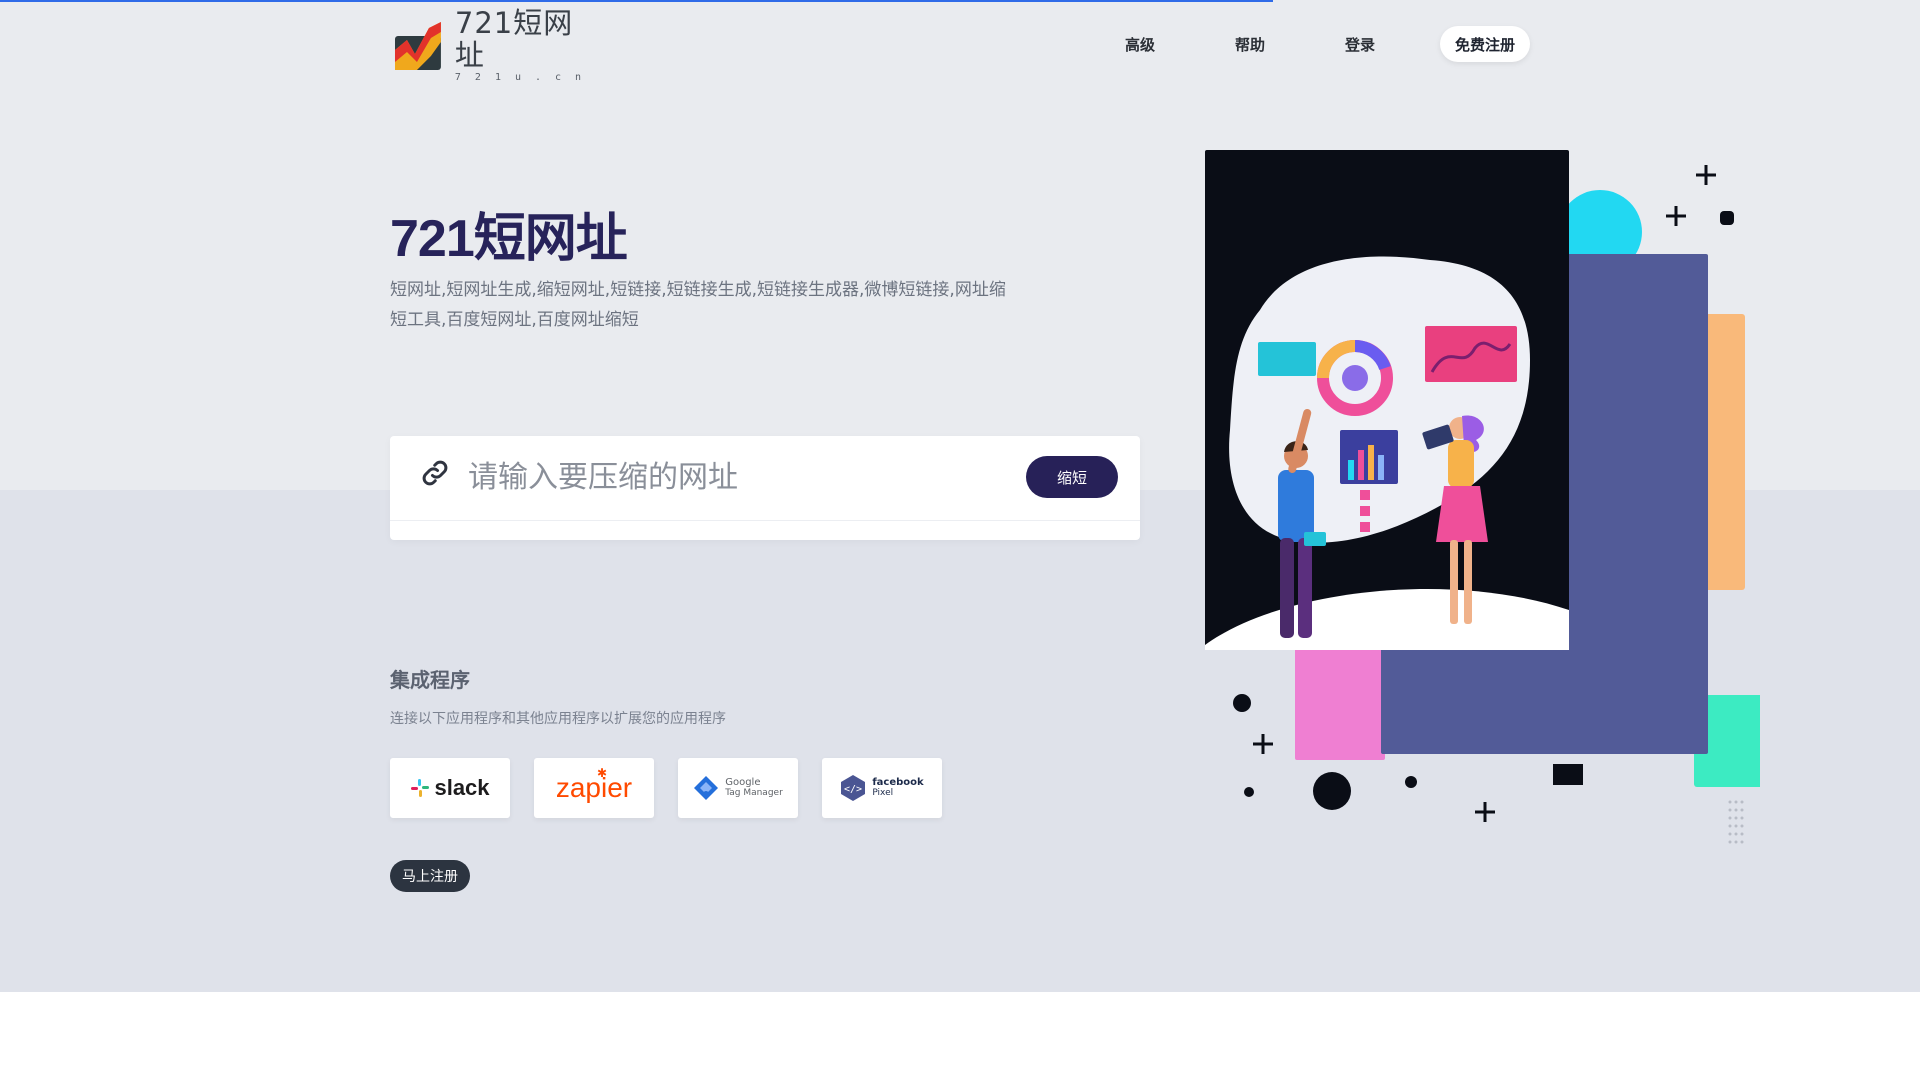 This screenshot has height=1080, width=1920. What do you see at coordinates (765, 520) in the screenshot?
I see `form-divider` at bounding box center [765, 520].